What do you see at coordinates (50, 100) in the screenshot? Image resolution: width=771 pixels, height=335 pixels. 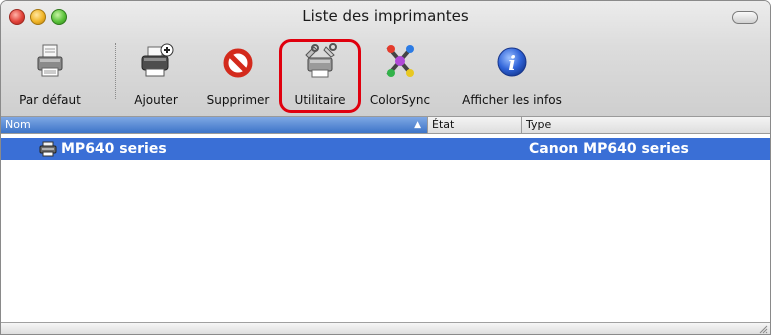 I see `default-printer-label: Par défaut` at bounding box center [50, 100].